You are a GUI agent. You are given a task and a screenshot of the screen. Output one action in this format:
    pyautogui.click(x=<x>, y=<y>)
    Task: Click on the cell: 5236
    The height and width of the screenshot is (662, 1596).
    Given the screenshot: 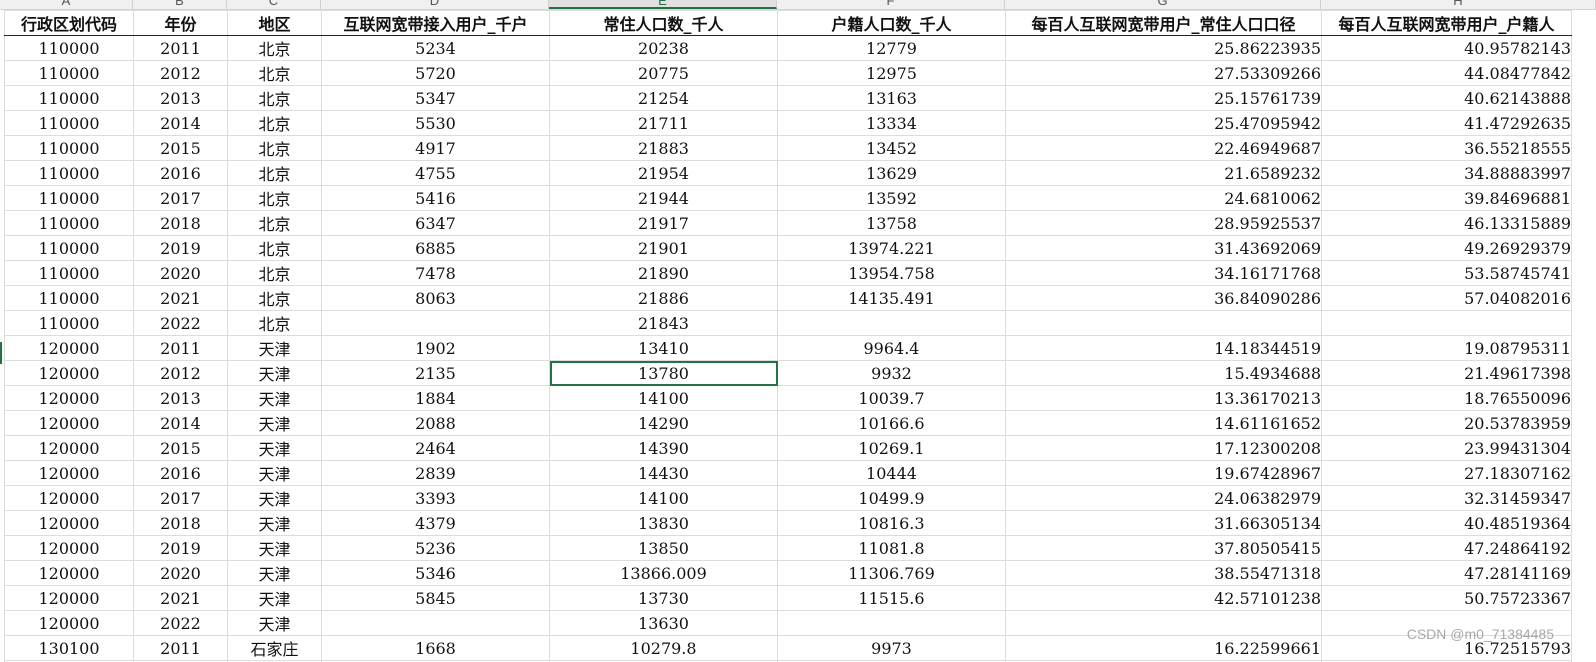 What is the action you would take?
    pyautogui.click(x=435, y=548)
    